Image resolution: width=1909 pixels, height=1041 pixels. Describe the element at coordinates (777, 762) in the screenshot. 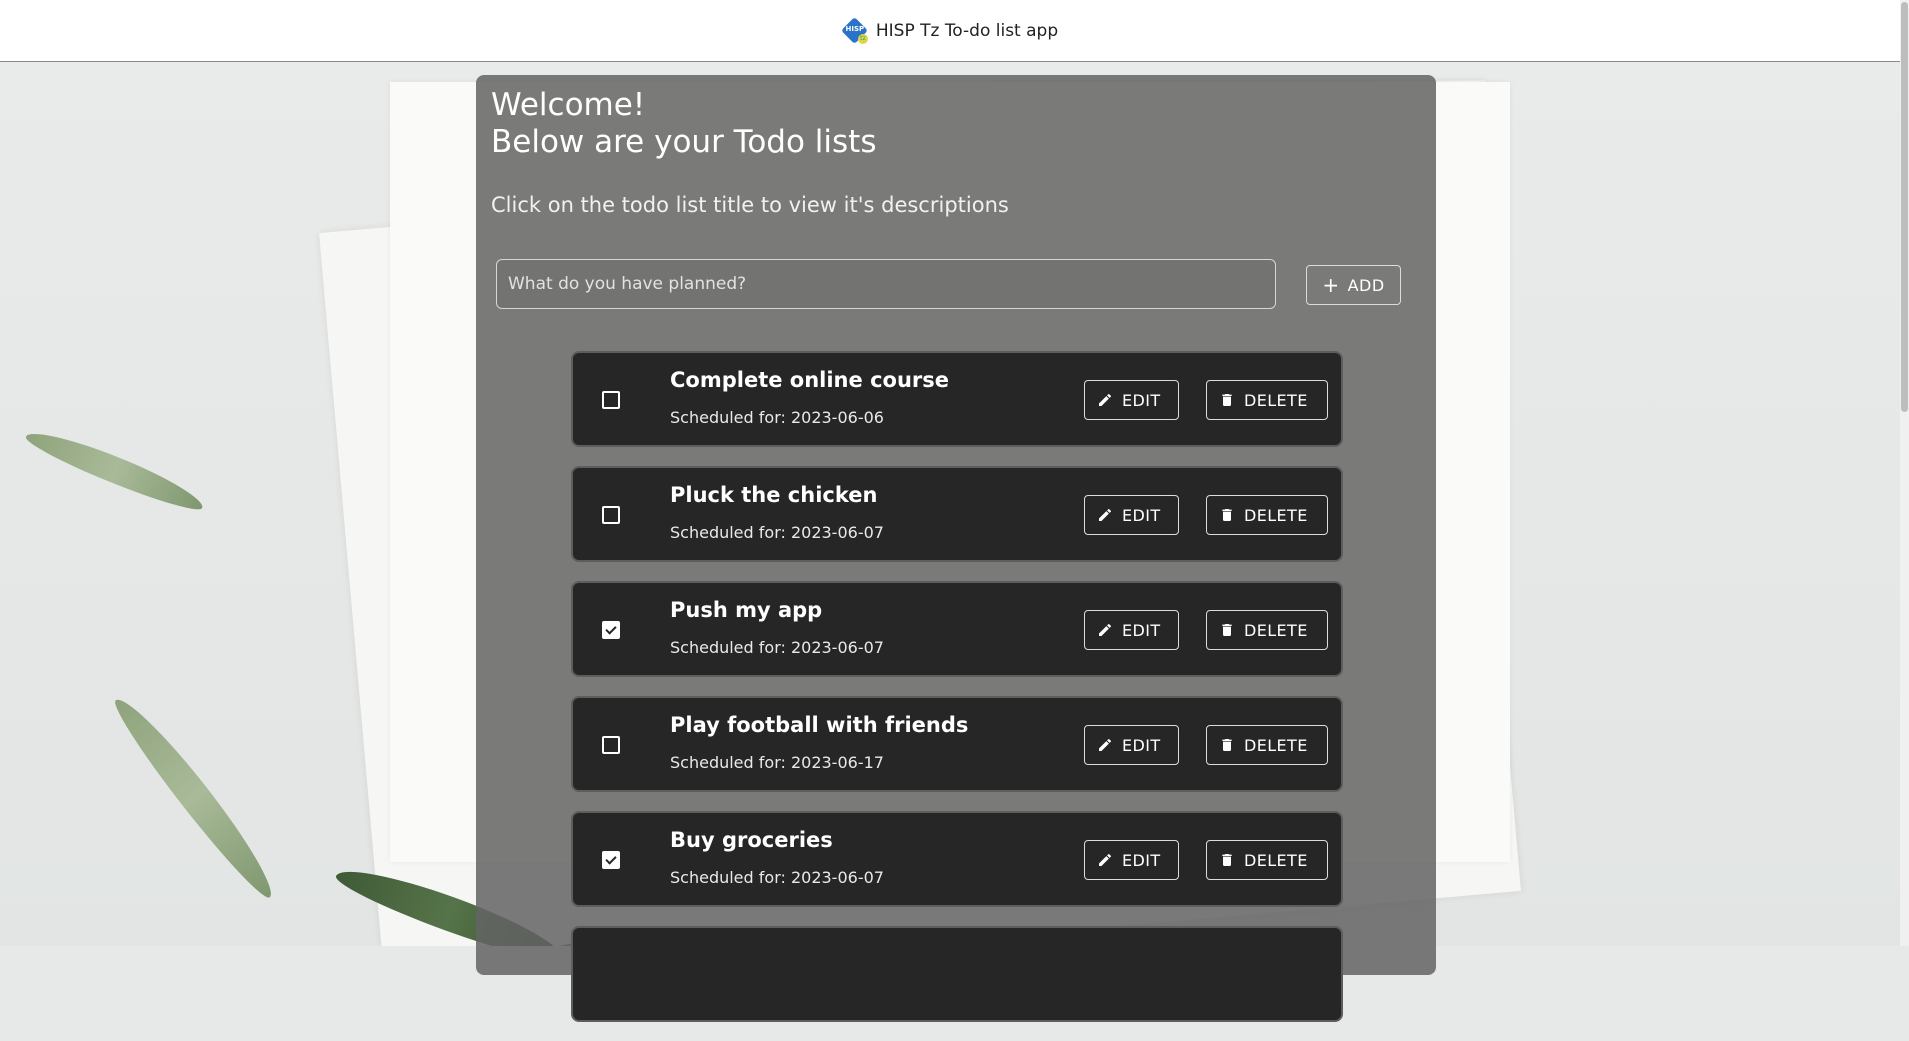

I see `todo-scheduled-date: Scheduled for: 2023-06-17` at that location.